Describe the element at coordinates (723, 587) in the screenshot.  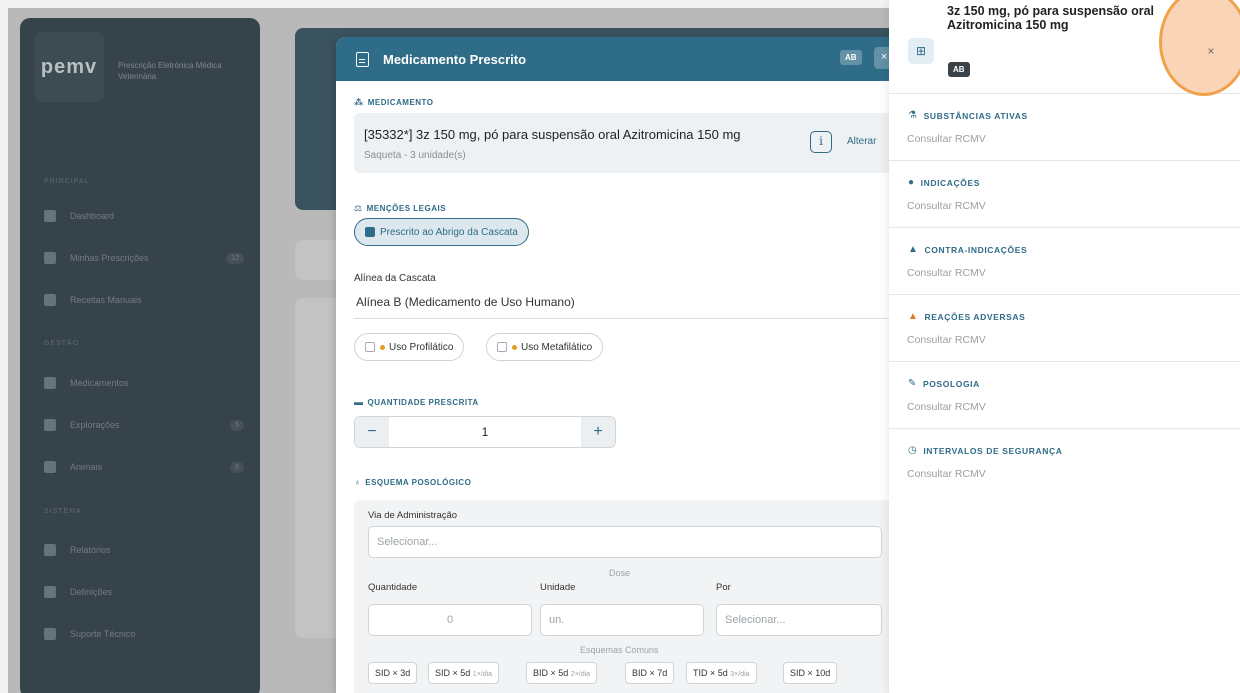
I see `per-label: Por` at that location.